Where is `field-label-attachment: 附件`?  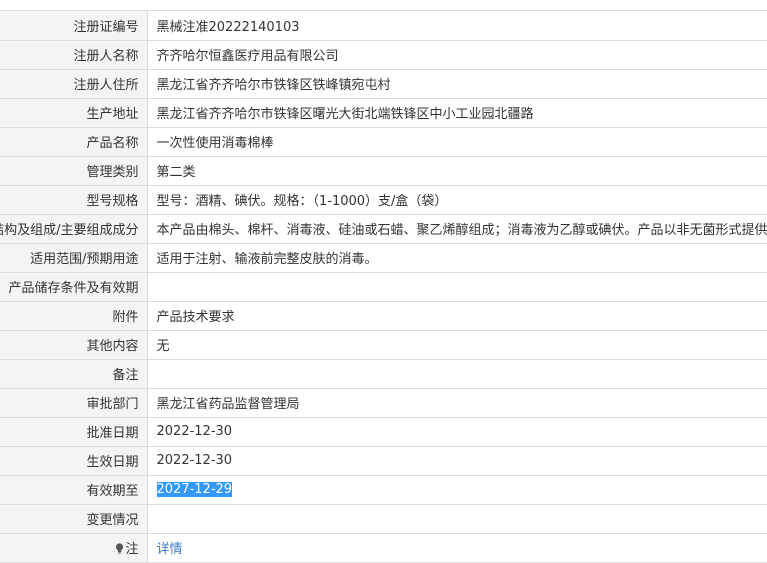 field-label-attachment: 附件 is located at coordinates (74, 316).